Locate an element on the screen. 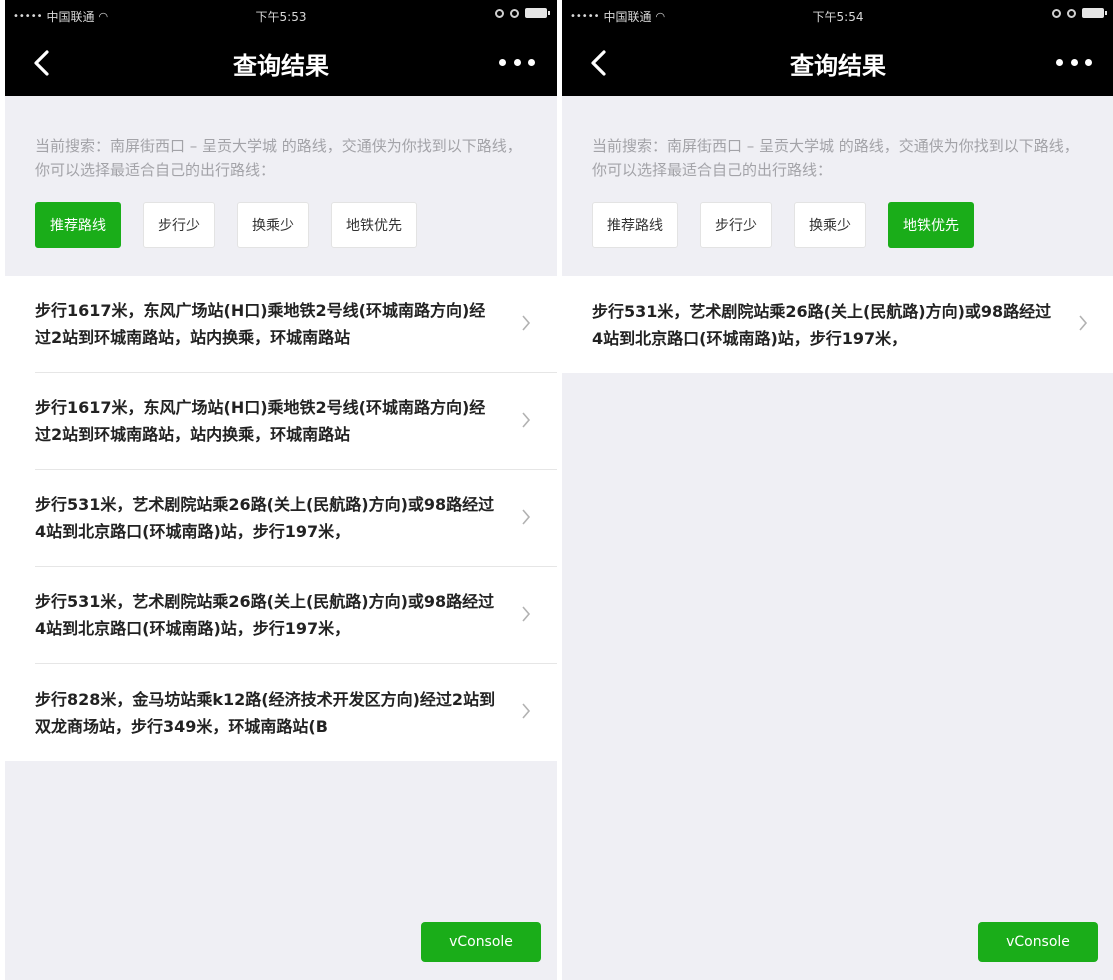 Image resolution: width=1113 pixels, height=980 pixels. status-time: 下午5:53 is located at coordinates (281, 17).